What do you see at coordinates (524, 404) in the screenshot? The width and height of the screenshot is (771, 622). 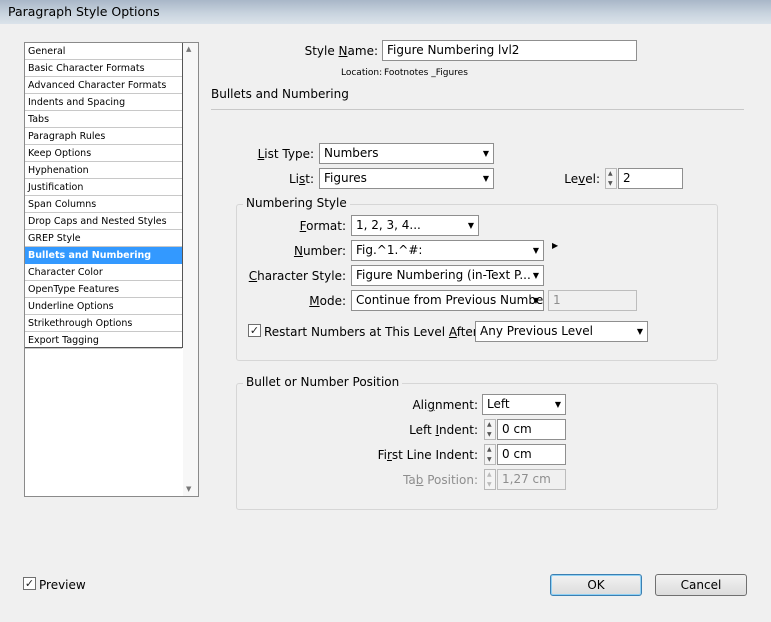 I see `alignment-dropdown: Left ▼` at bounding box center [524, 404].